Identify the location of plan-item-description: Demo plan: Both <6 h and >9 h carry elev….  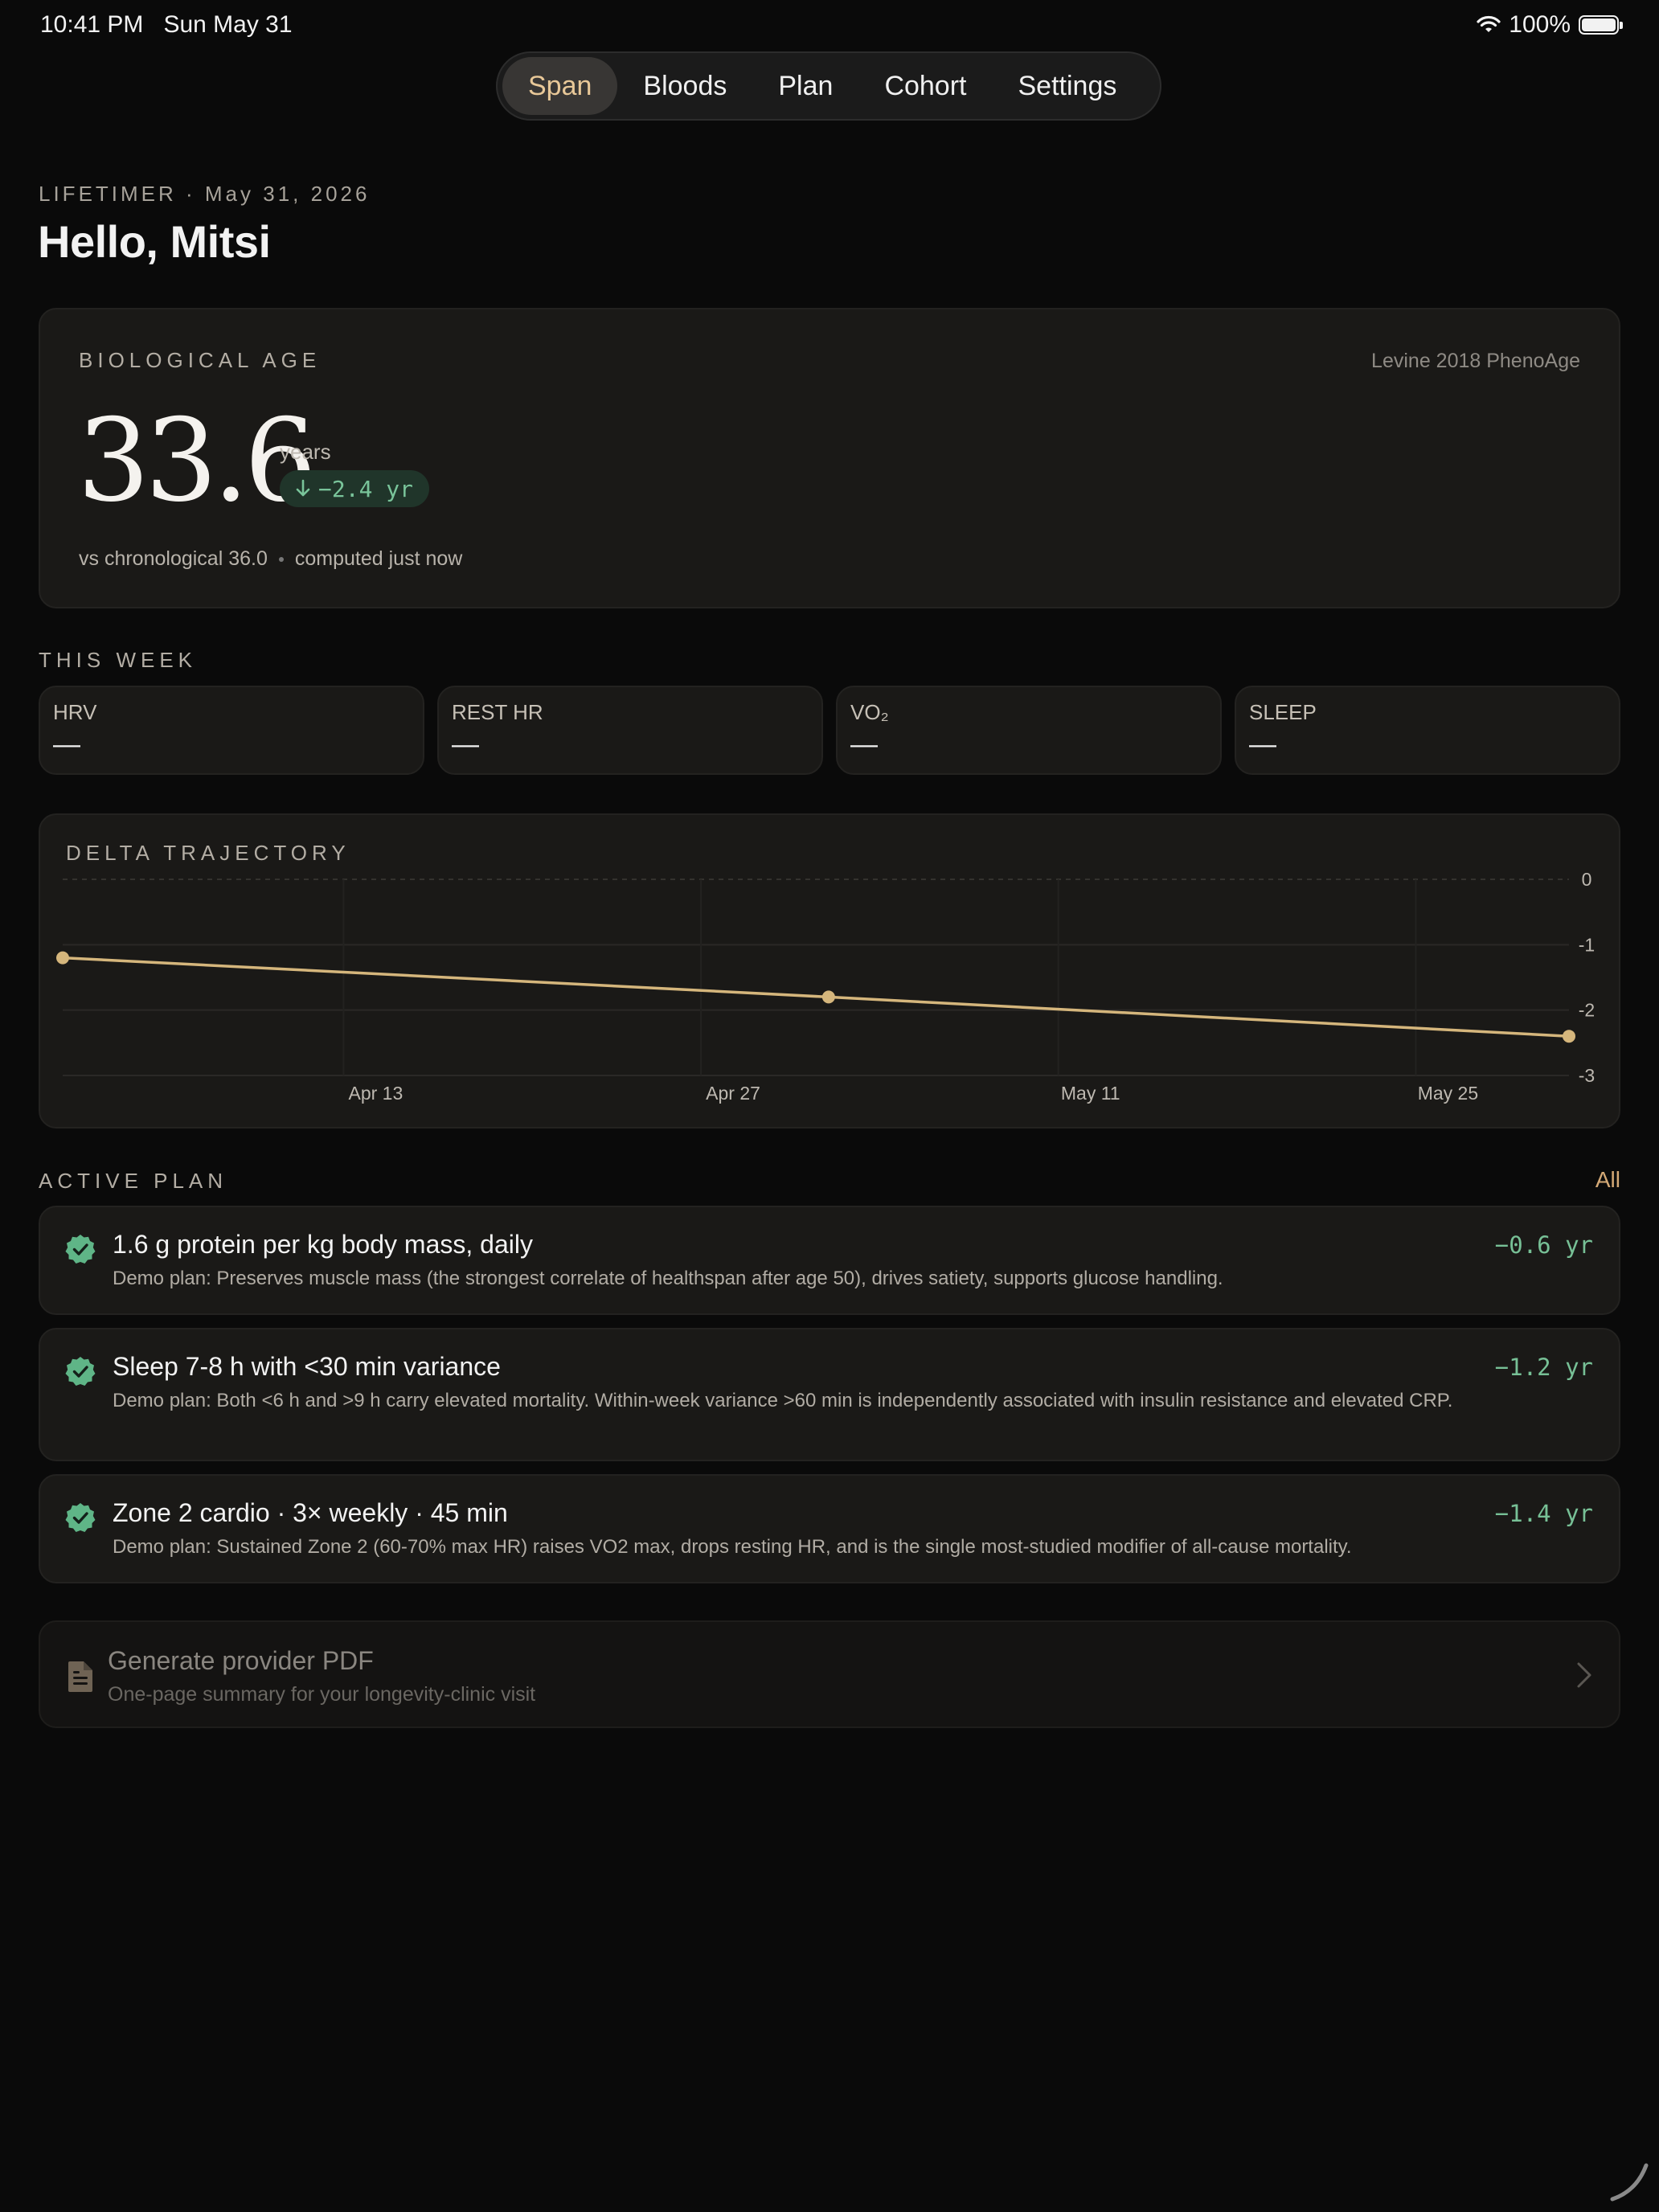
(783, 1400).